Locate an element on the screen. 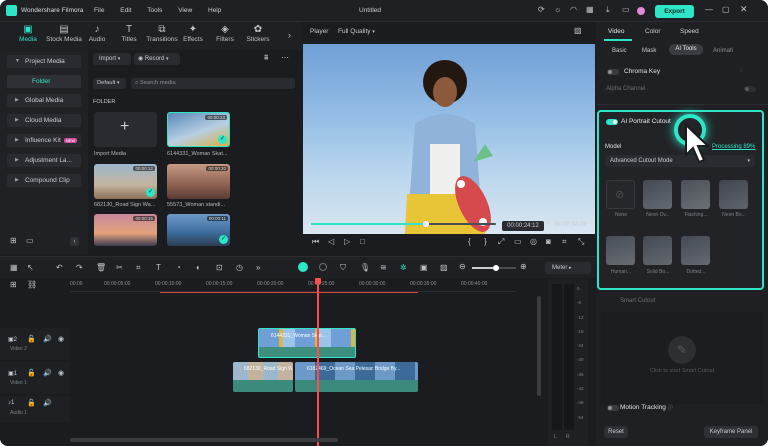 The height and width of the screenshot is (446, 768). media-thumb-road-sign: 00:00:12 ✓ is located at coordinates (125, 181).